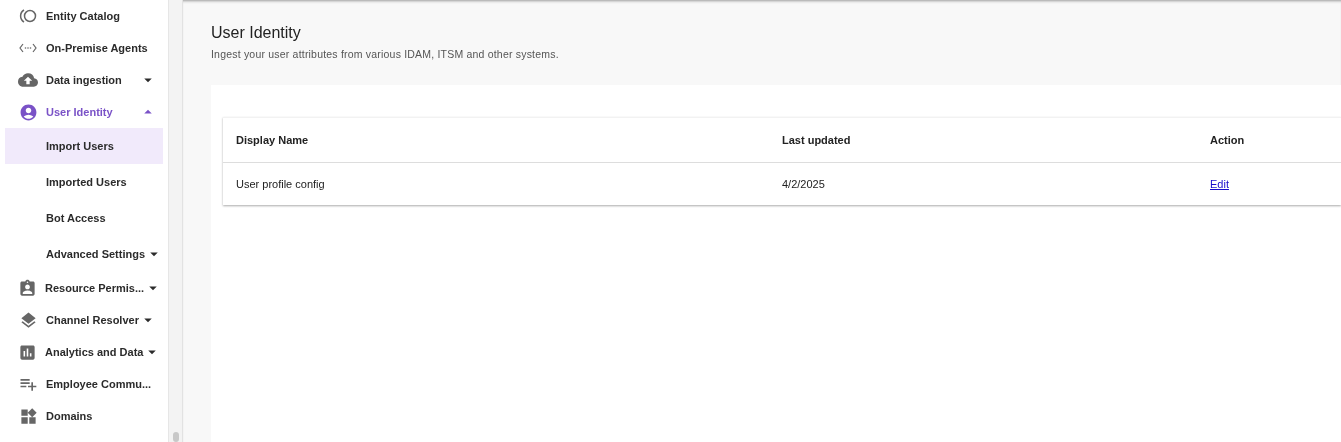  Describe the element at coordinates (70, 416) in the screenshot. I see `sidebar-item-label: Domains` at that location.